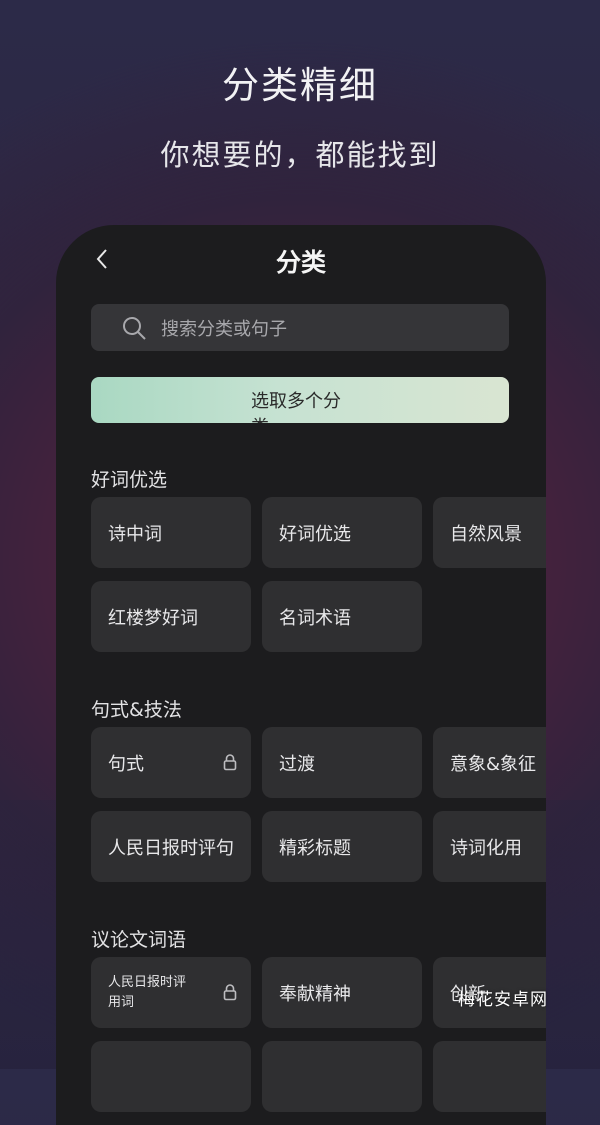 The height and width of the screenshot is (1125, 600). I want to click on category-cell: 诗中词, so click(171, 532).